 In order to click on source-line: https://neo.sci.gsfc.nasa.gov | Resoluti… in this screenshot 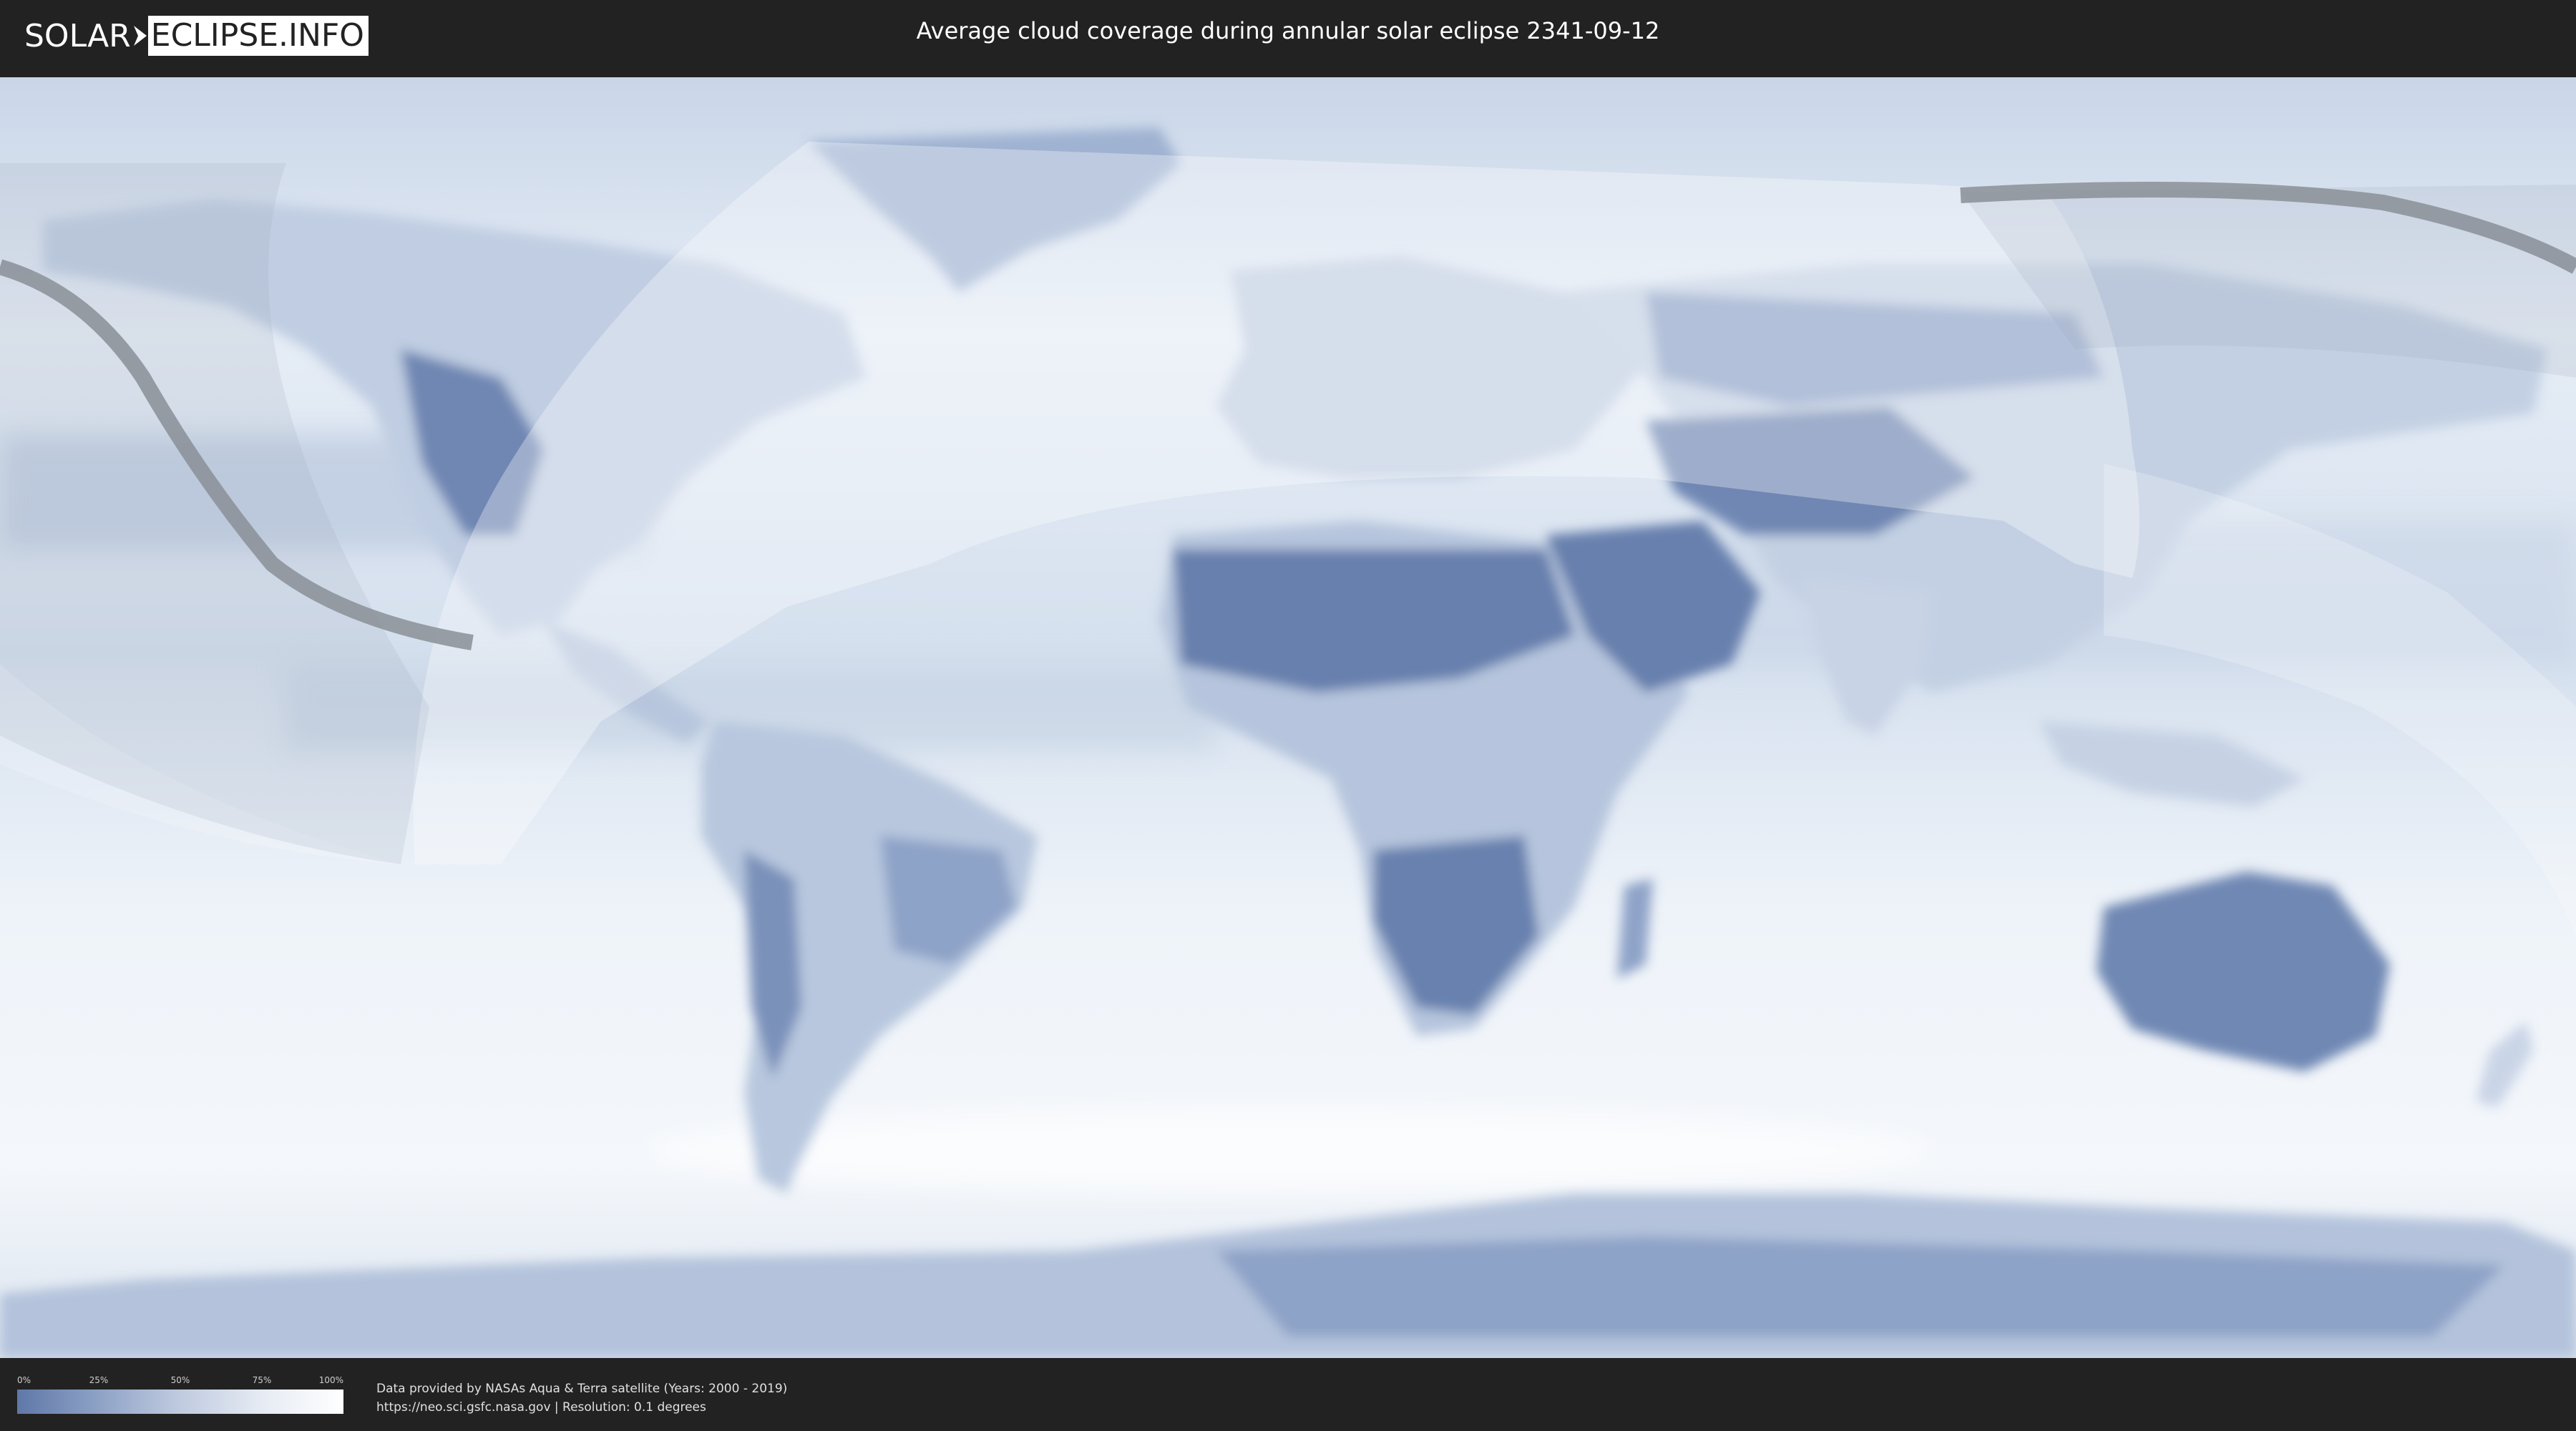, I will do `click(581, 1407)`.